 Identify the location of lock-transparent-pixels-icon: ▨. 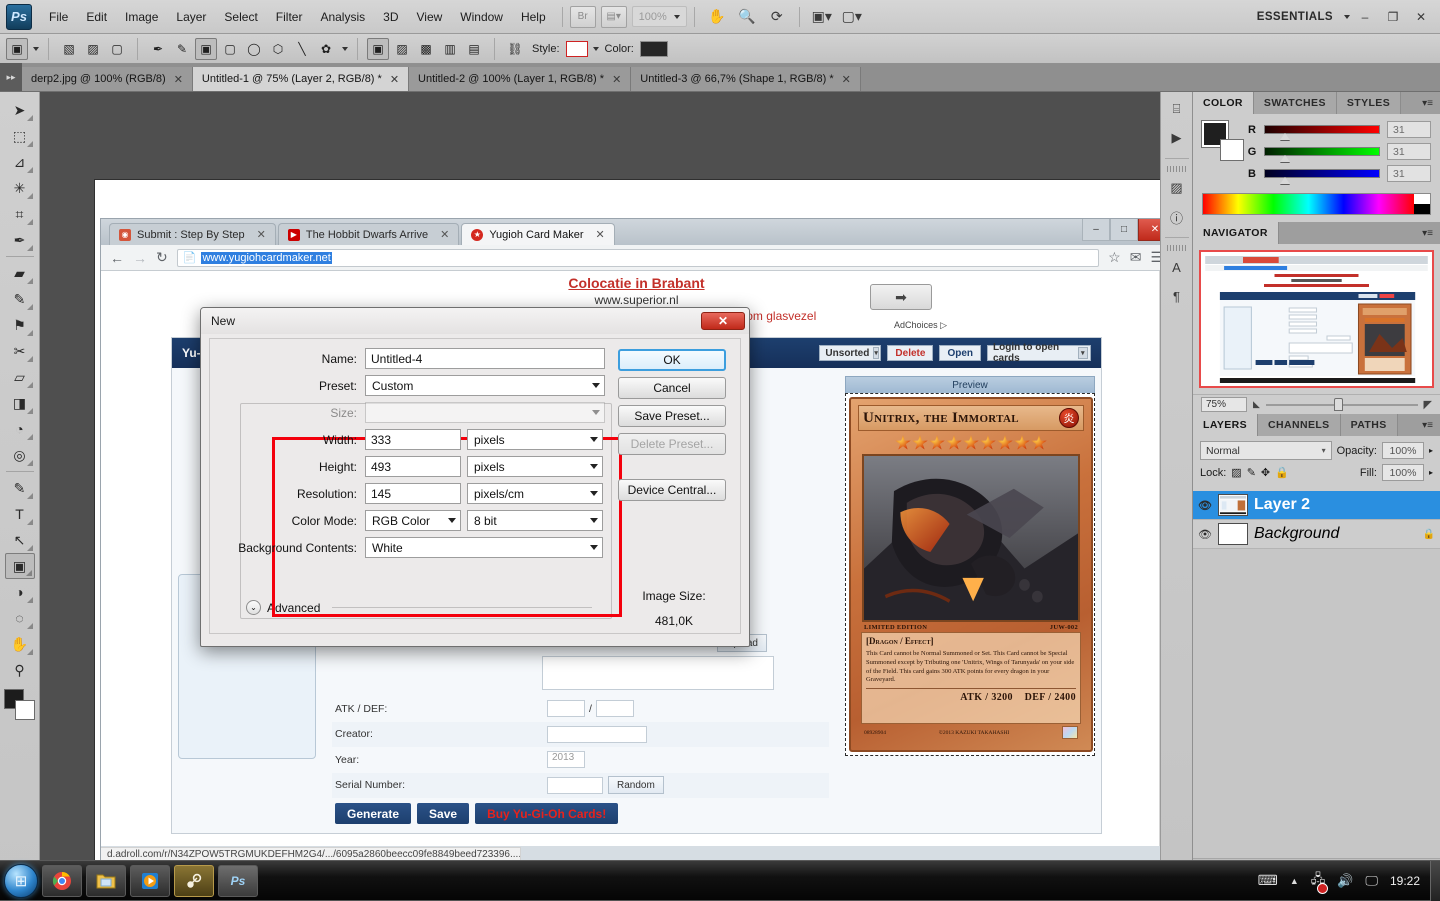
(1236, 472).